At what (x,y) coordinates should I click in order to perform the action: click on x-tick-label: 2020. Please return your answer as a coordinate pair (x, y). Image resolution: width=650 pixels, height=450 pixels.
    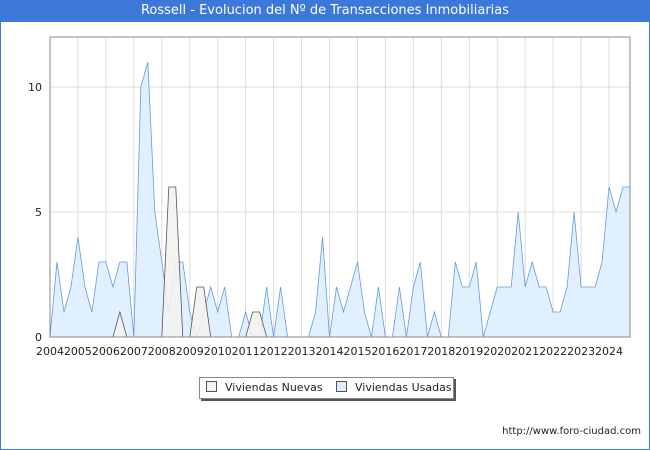
    Looking at the image, I should click on (497, 351).